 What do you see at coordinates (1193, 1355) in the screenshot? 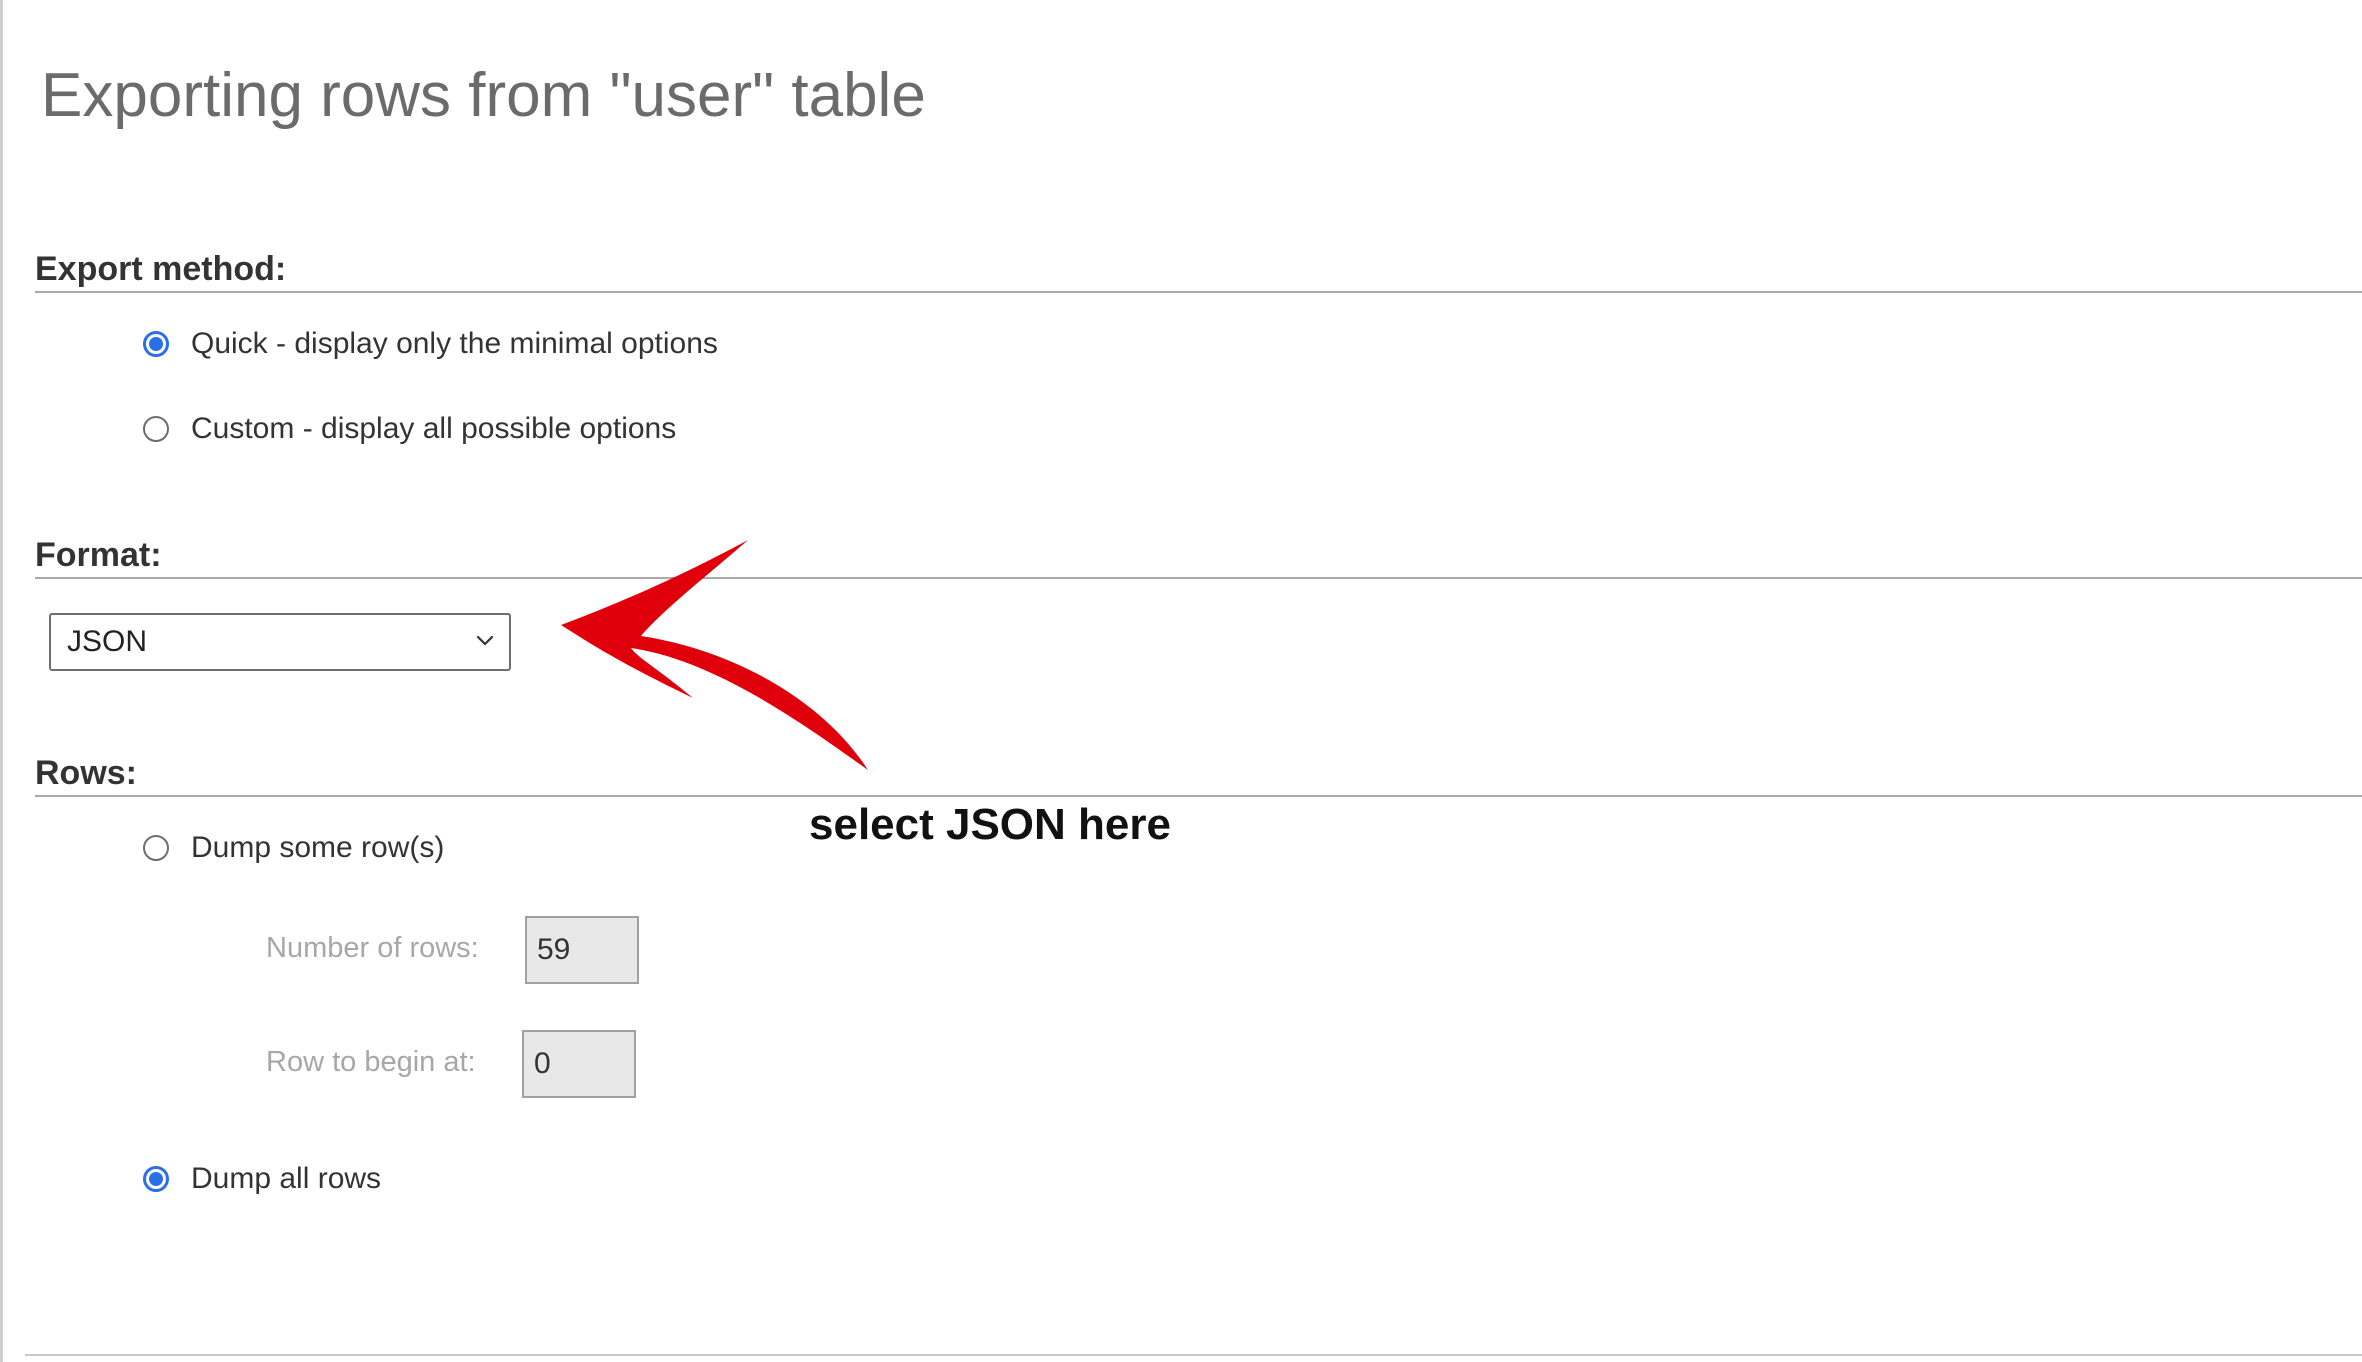
I see `bottom-divider` at bounding box center [1193, 1355].